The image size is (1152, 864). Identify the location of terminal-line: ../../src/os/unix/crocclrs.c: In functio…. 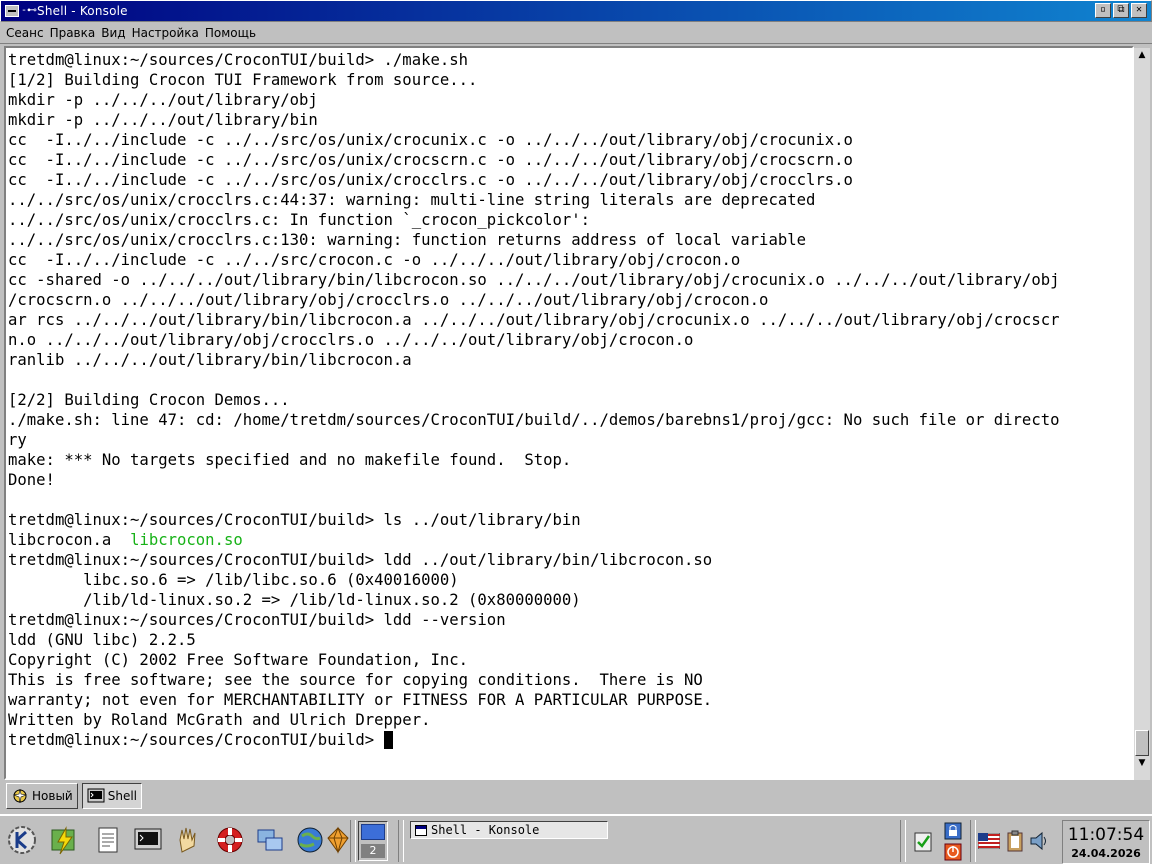
(299, 220).